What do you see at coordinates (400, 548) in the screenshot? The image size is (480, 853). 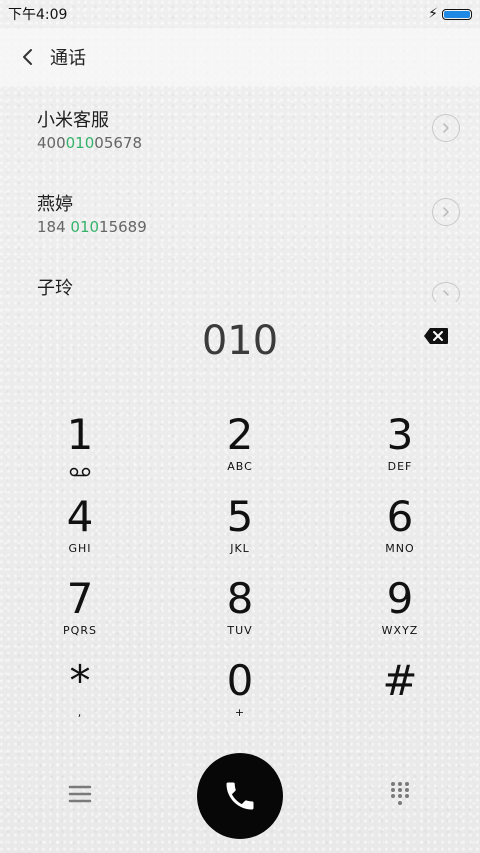 I see `key-letters: MNO` at bounding box center [400, 548].